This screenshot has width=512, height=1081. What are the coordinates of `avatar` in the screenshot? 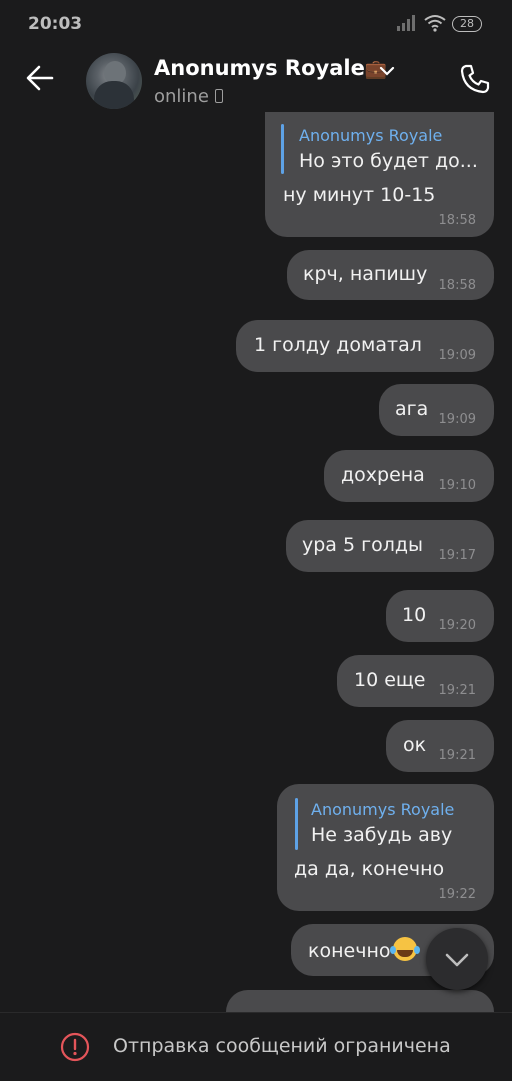 It's located at (114, 81).